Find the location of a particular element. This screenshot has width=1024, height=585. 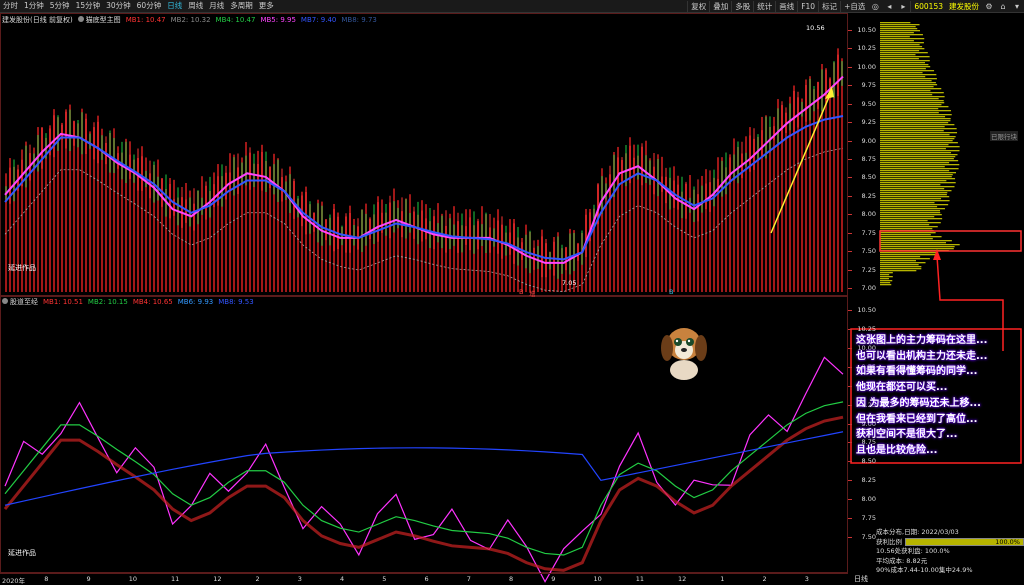

date-tick-label: 11 is located at coordinates (175, 579).